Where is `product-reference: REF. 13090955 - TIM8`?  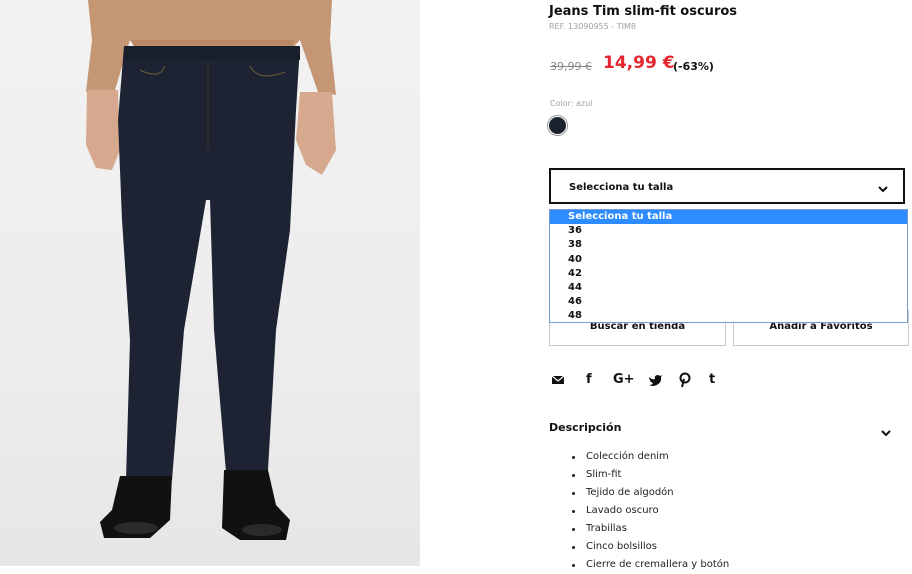 product-reference: REF. 13090955 - TIM8 is located at coordinates (592, 26).